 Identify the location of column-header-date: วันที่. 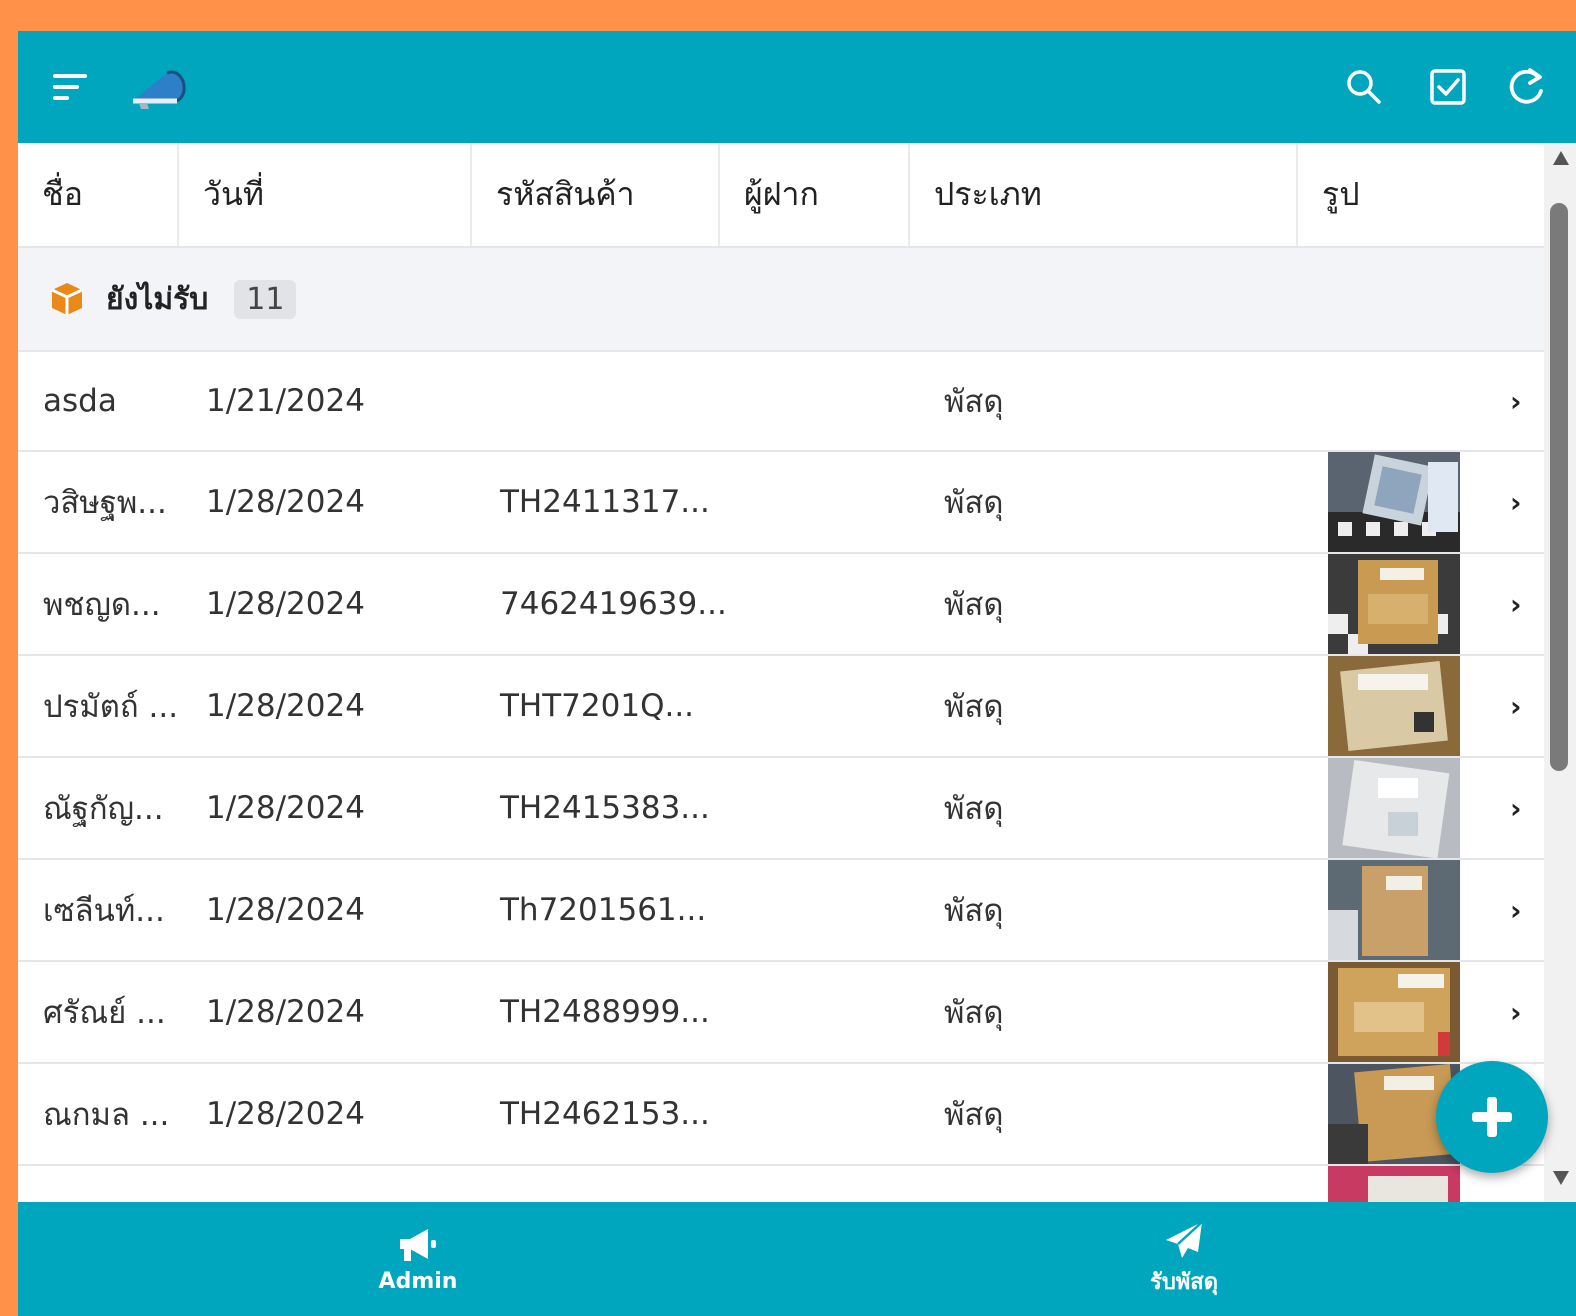
(325, 194).